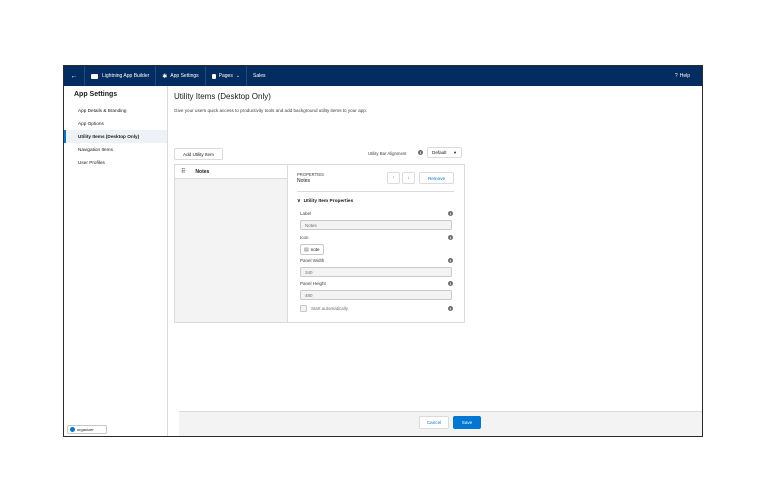 The height and width of the screenshot is (480, 768). I want to click on sidebar-item-app-details: App Details & Branding, so click(115, 110).